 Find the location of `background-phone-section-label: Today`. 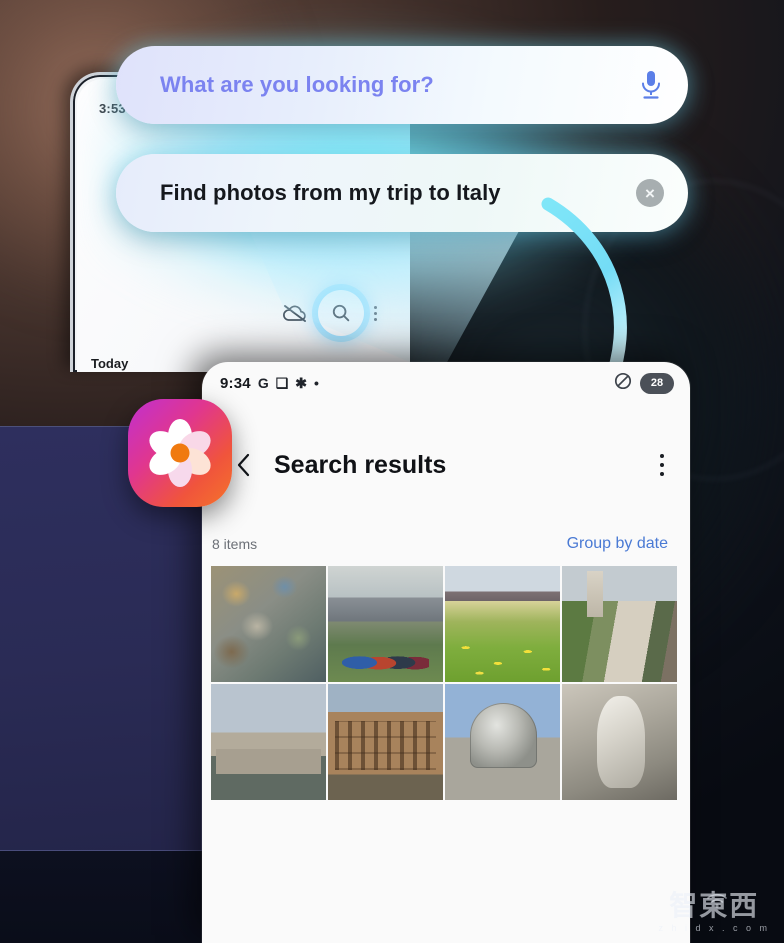

background-phone-section-label: Today is located at coordinates (110, 363).